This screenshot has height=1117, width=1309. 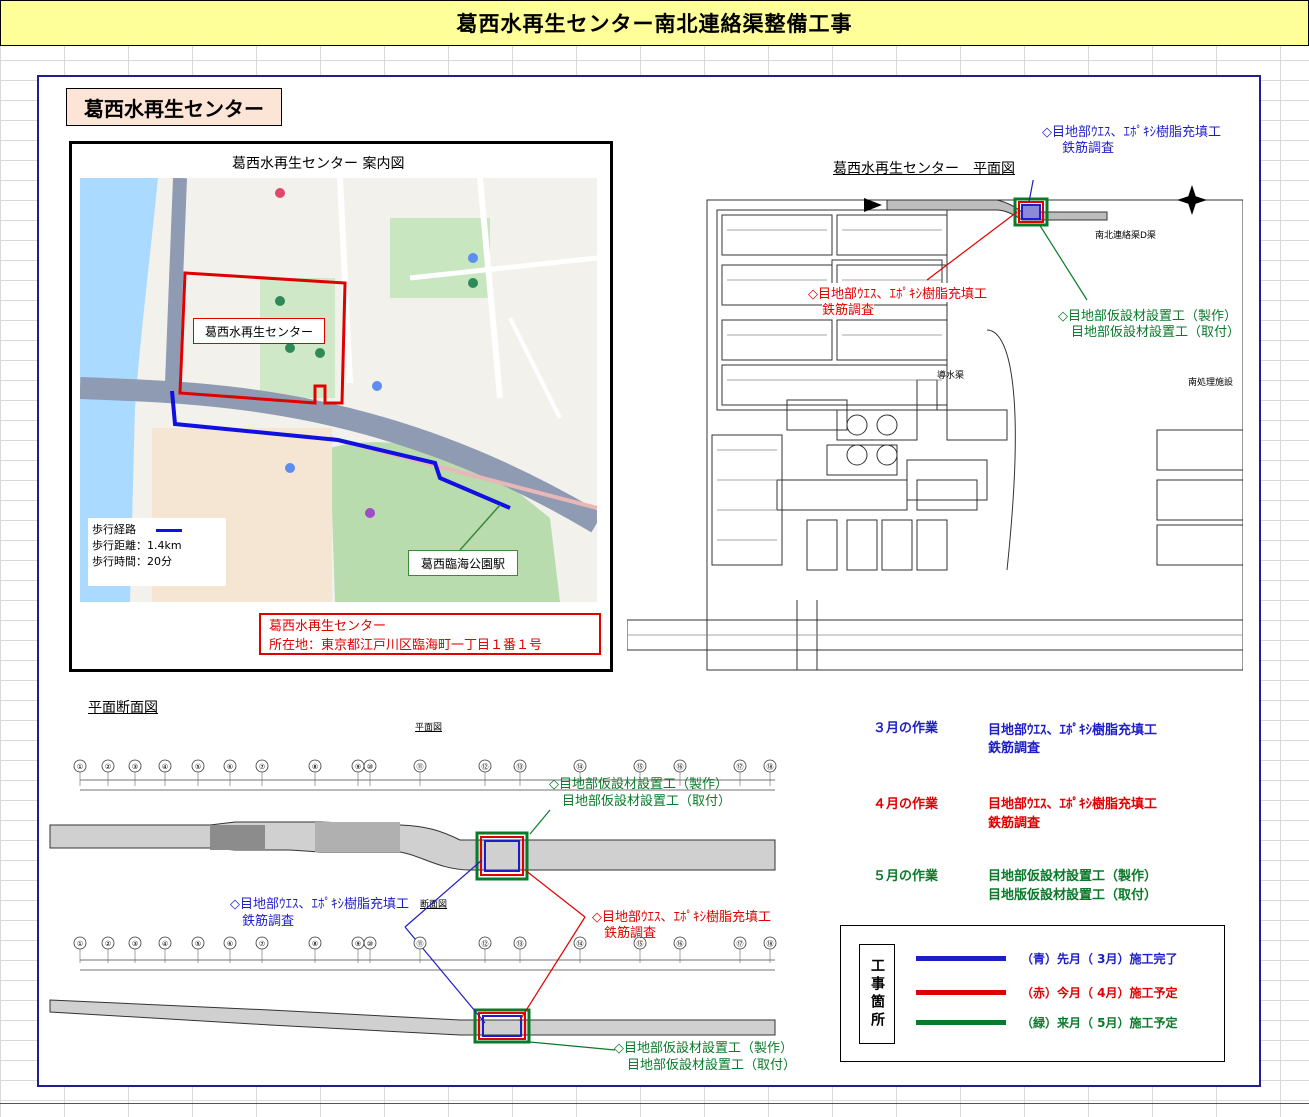 What do you see at coordinates (406, 645) in the screenshot?
I see `address-text: 所在地：東京都江戸川区臨海町一丁目１番１号` at bounding box center [406, 645].